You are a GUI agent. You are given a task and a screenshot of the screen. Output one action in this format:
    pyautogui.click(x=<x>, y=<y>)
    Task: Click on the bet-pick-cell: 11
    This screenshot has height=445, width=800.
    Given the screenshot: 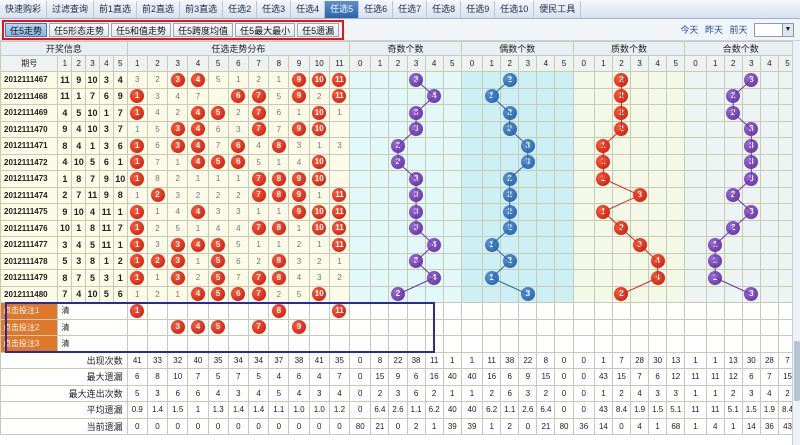 What is the action you would take?
    pyautogui.click(x=339, y=311)
    